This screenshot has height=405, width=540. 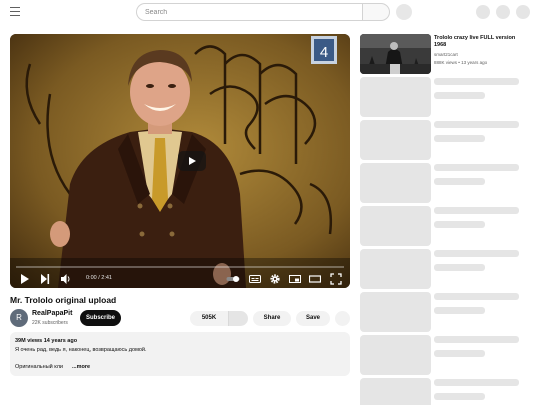 I want to click on theater-icon, so click(x=315, y=279).